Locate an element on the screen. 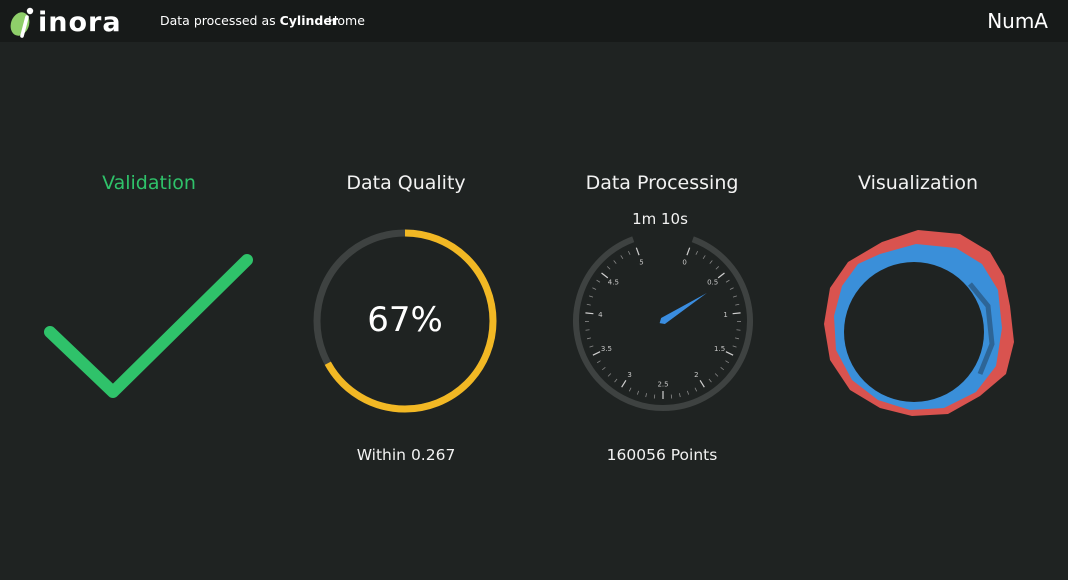 This screenshot has height=580, width=1068. quality-tolerance: Within 0.267 is located at coordinates (406, 455).